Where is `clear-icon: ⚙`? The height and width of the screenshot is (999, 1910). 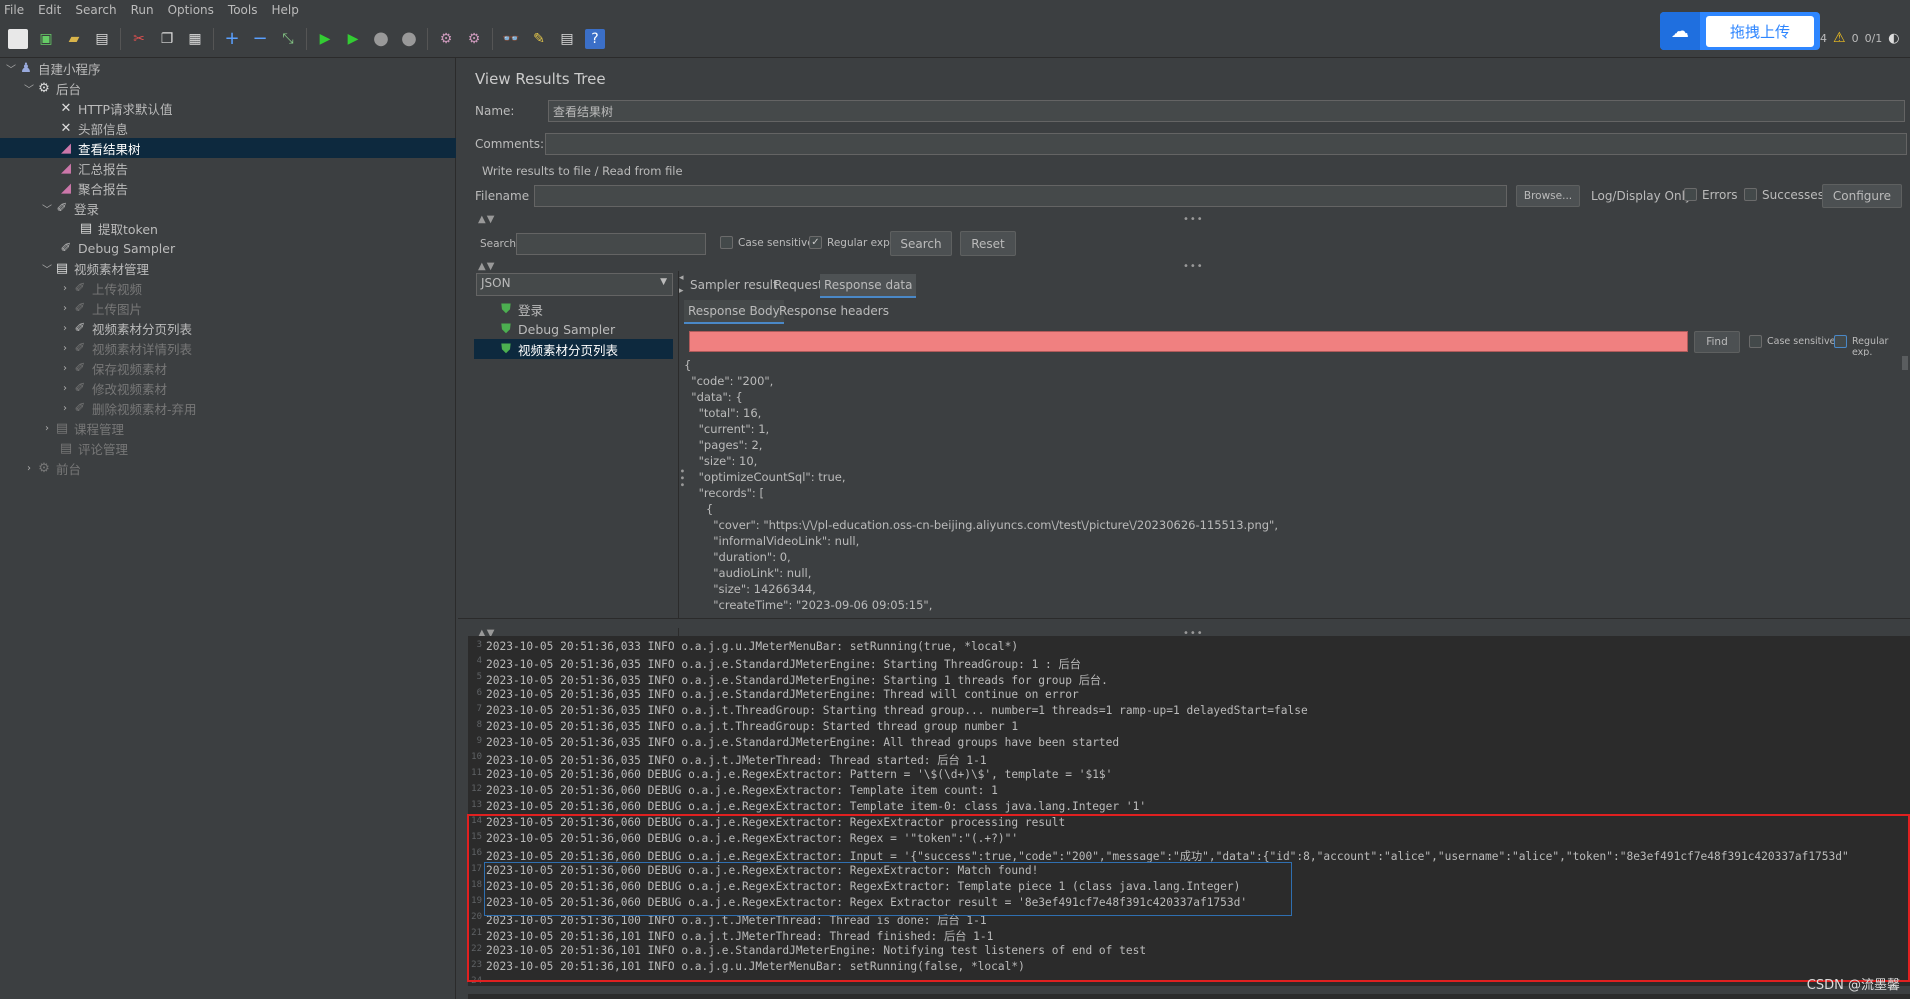
clear-icon: ⚙ is located at coordinates (446, 39).